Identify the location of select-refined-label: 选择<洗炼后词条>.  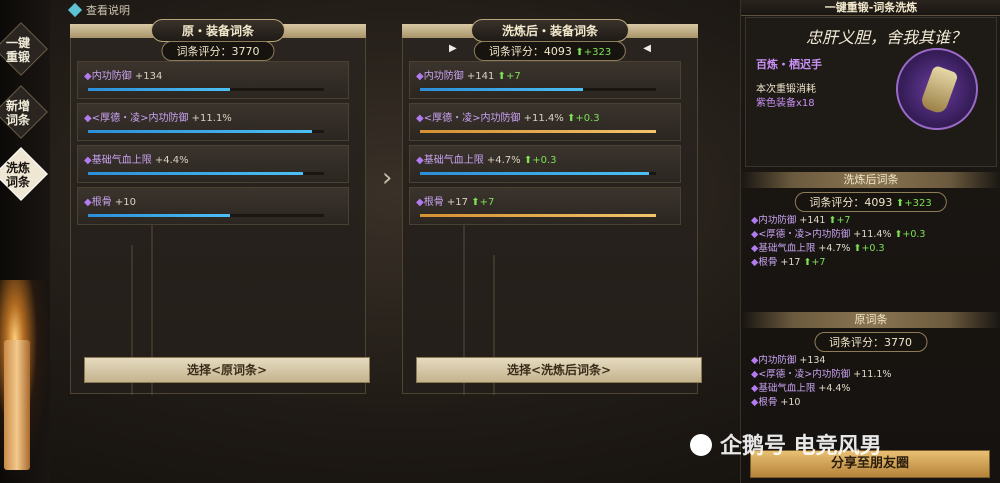
(559, 370).